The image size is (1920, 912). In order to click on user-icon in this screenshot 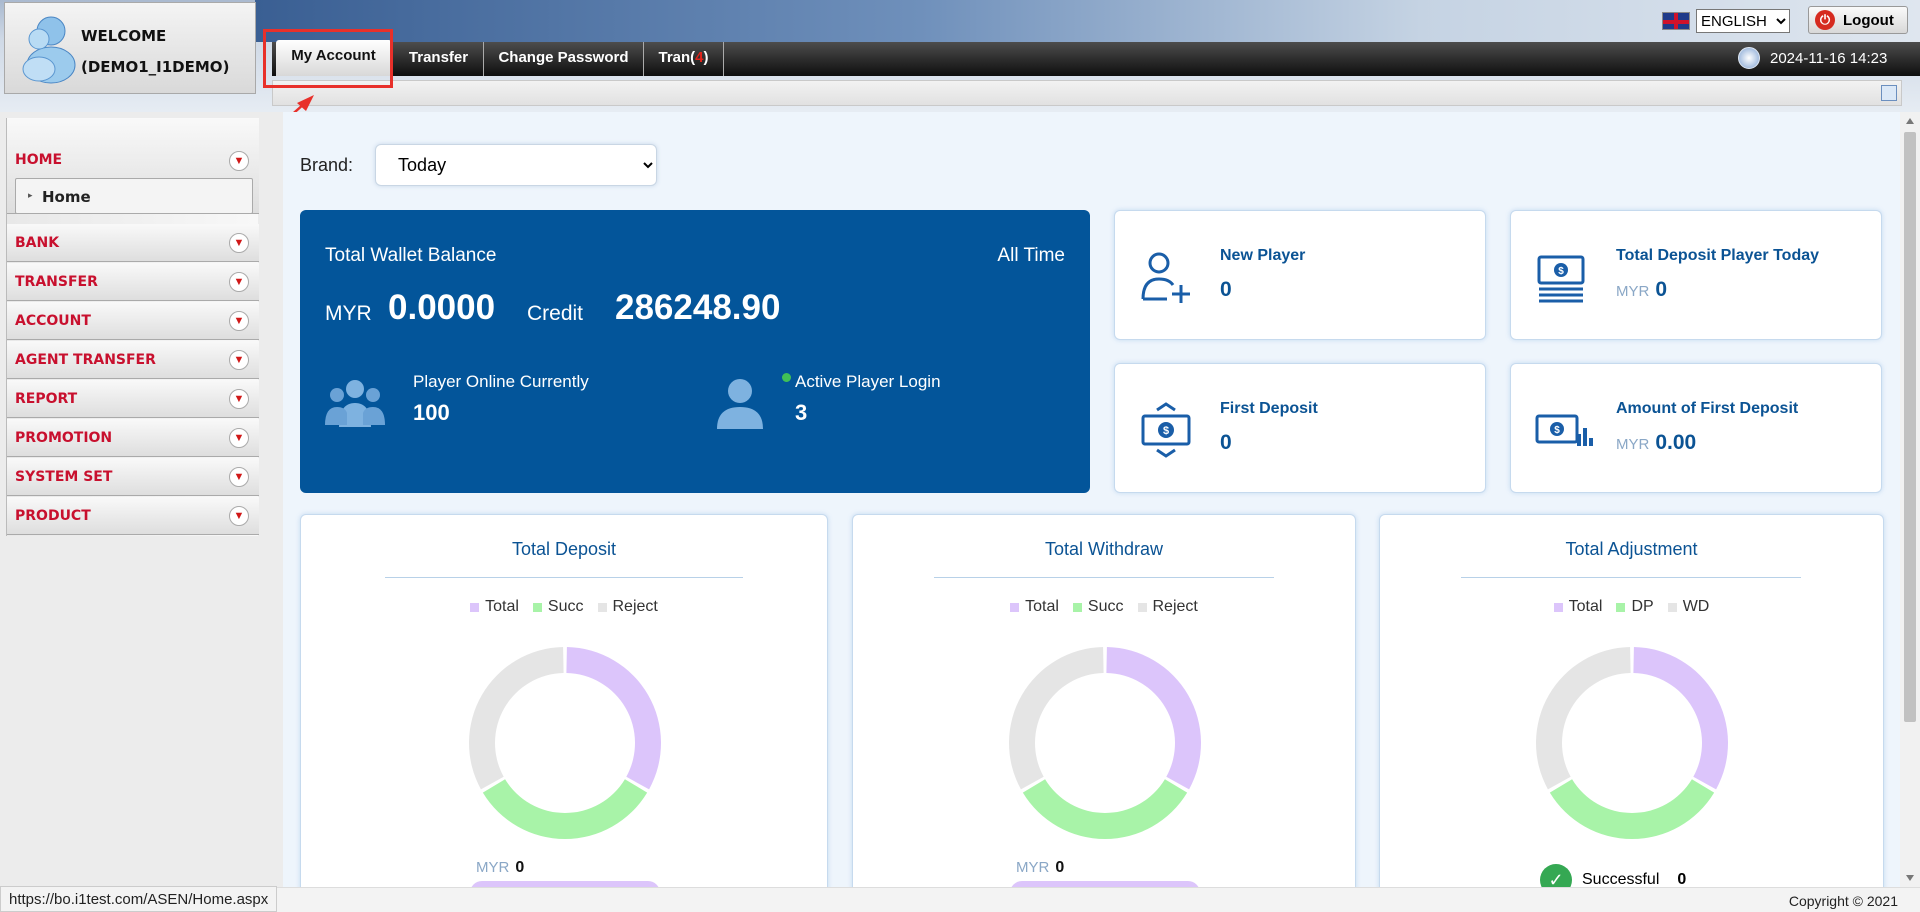, I will do `click(740, 404)`.